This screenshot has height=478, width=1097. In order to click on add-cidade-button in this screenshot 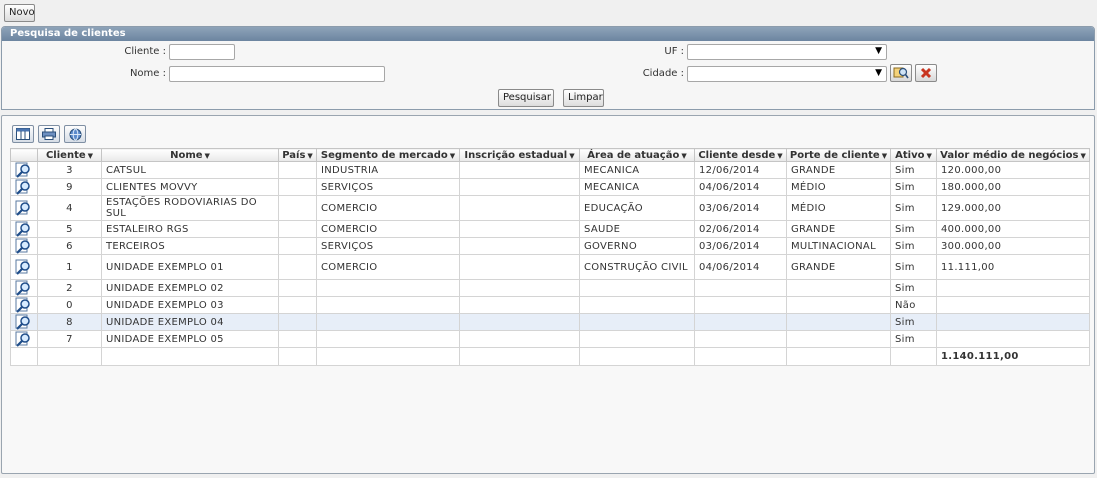, I will do `click(901, 73)`.